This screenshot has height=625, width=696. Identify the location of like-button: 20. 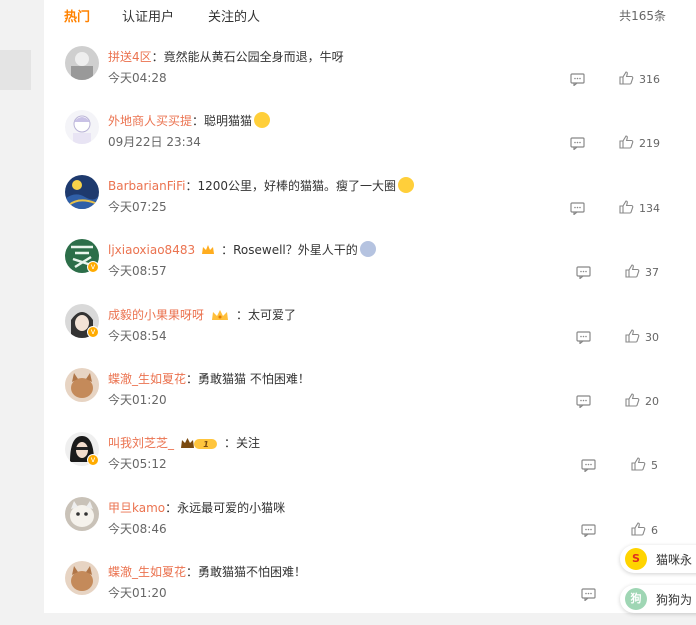
(642, 400).